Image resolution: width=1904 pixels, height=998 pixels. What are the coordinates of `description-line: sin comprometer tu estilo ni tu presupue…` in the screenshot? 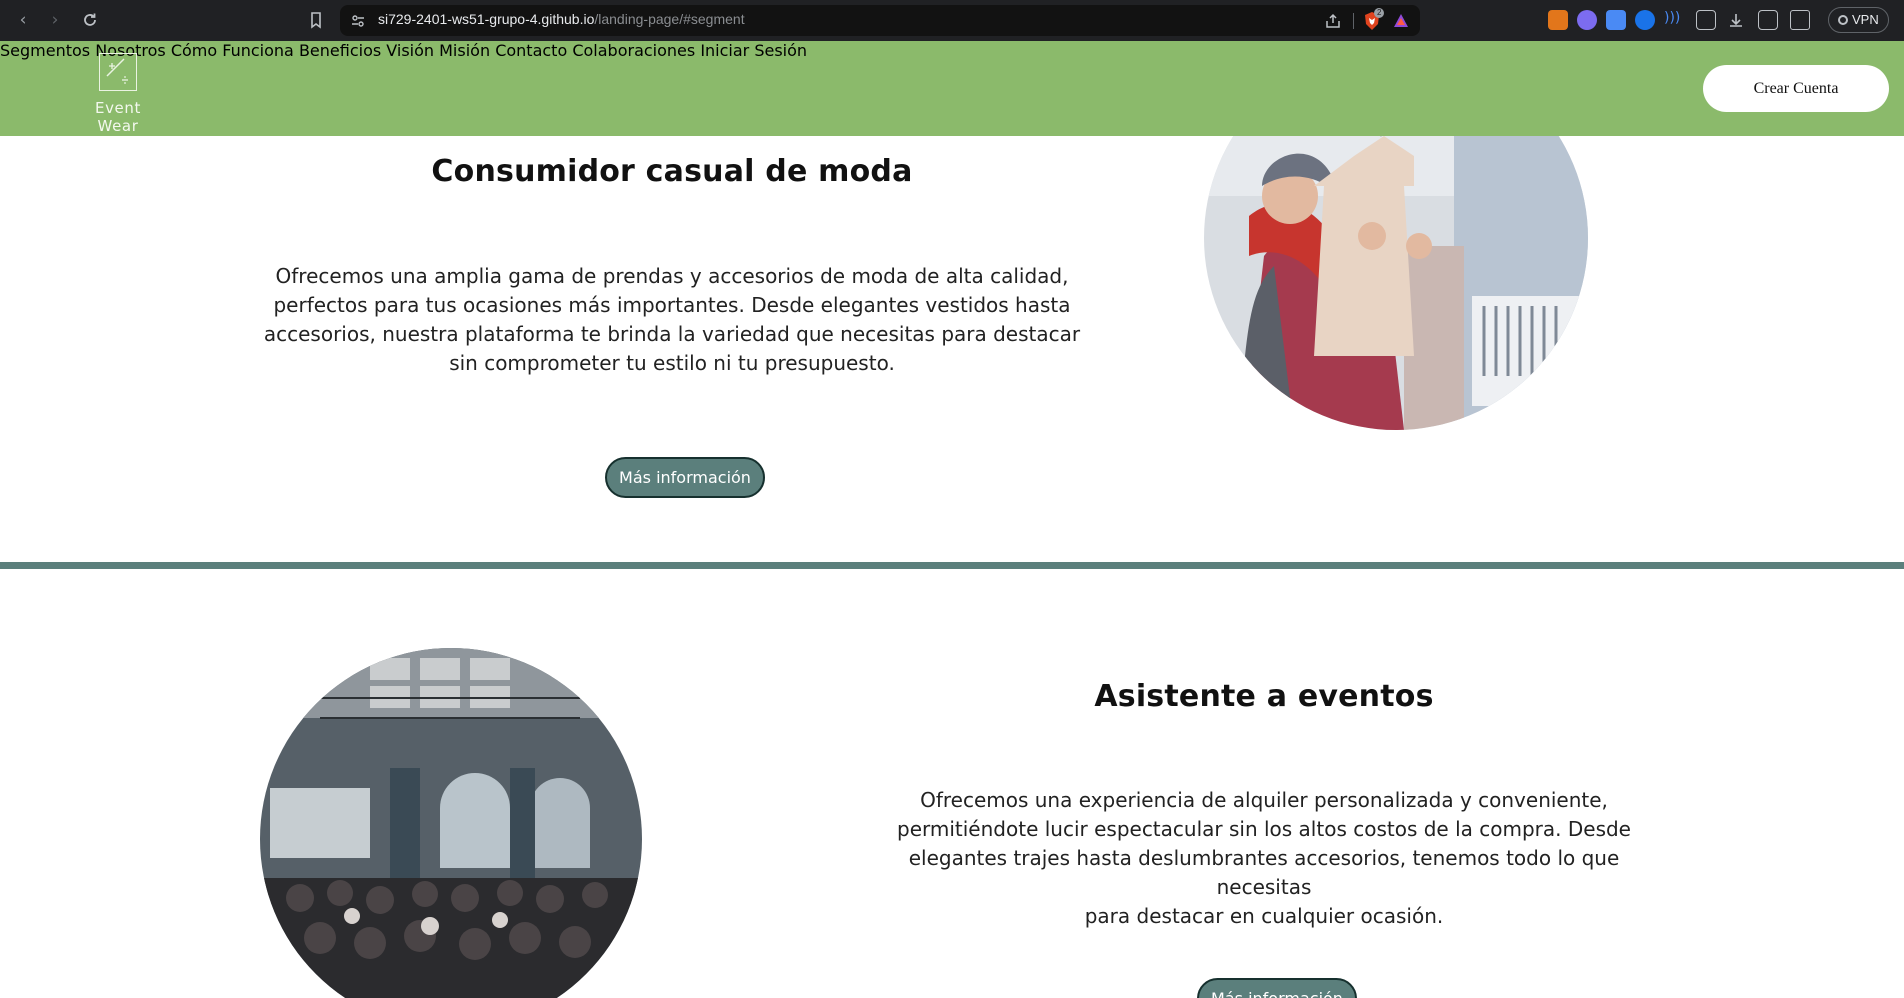 It's located at (672, 363).